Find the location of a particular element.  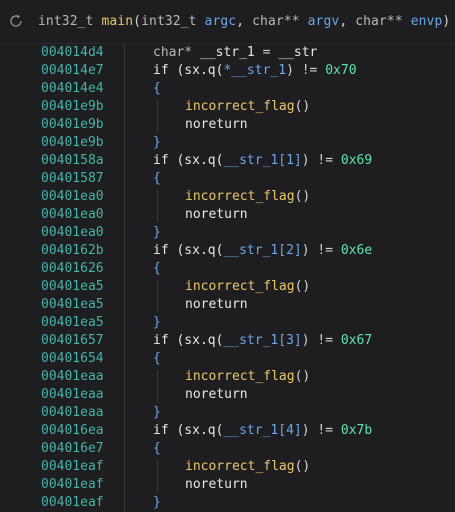

code-line: 00401657 if (sx.q(__str_1[3]) != 0x67 is located at coordinates (227, 341).